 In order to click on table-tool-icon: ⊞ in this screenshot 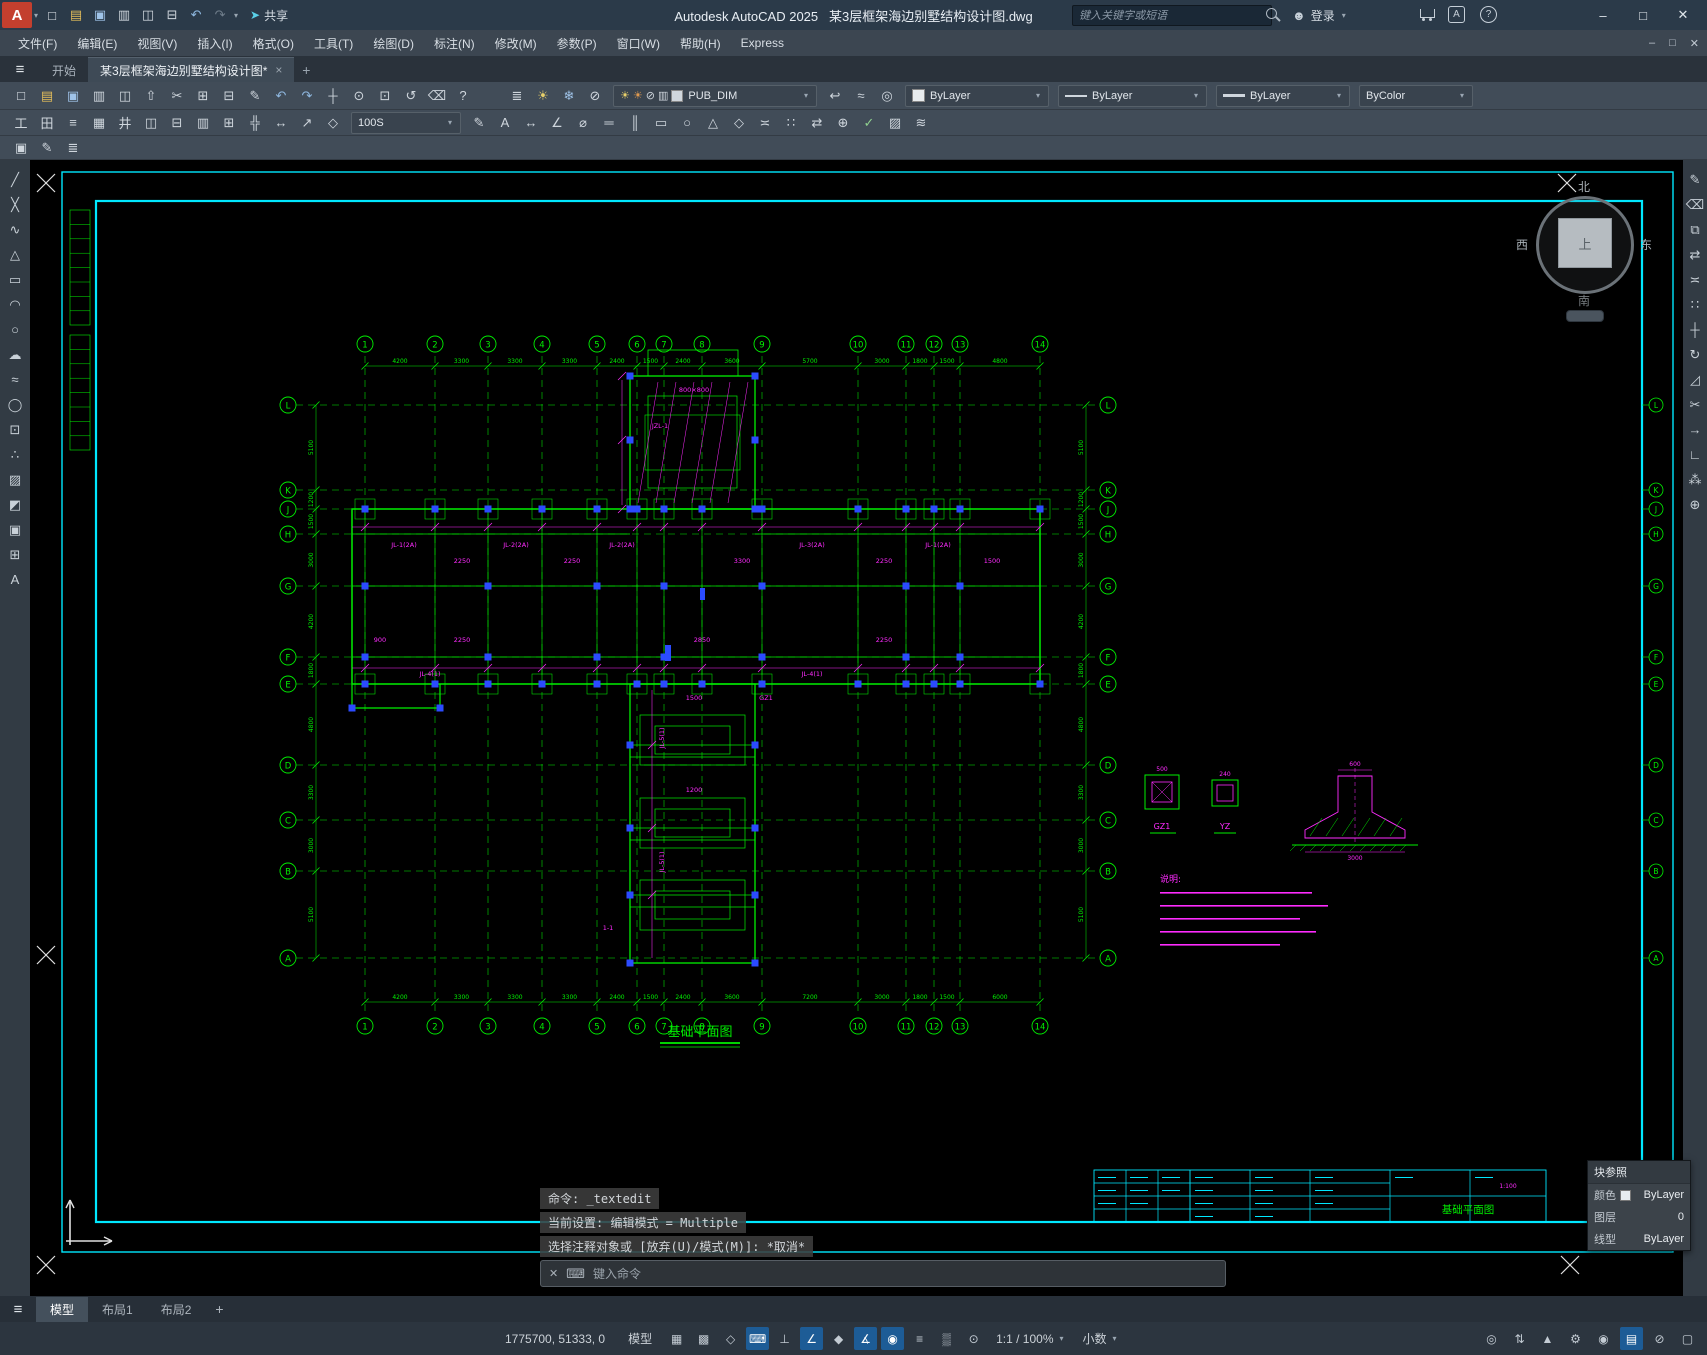, I will do `click(229, 123)`.